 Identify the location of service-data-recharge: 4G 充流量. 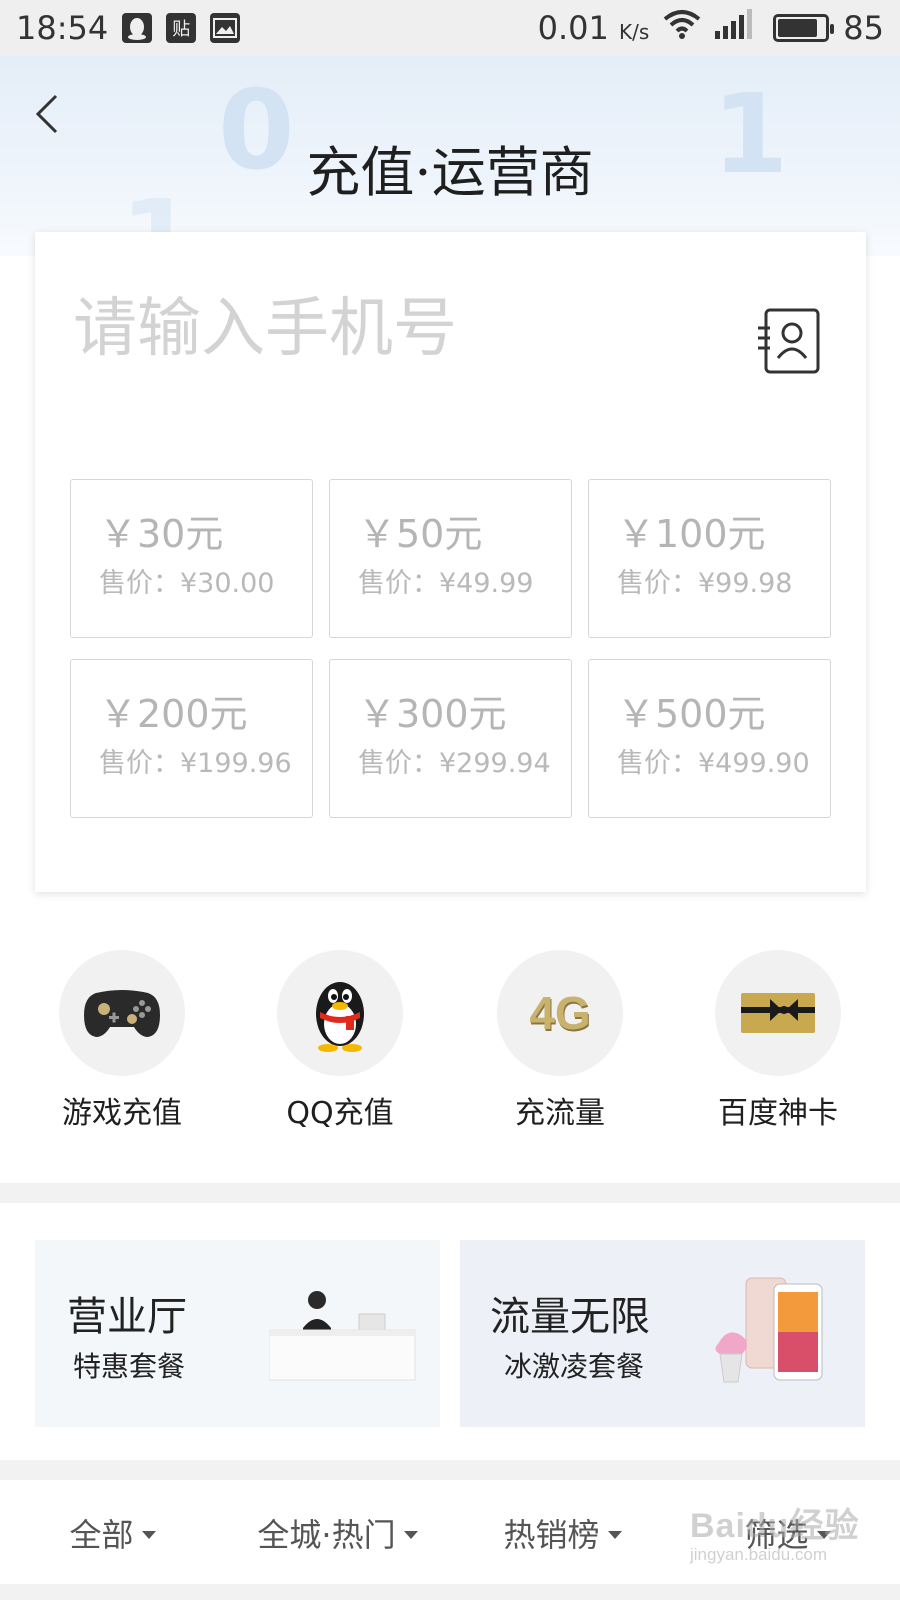
(560, 1041).